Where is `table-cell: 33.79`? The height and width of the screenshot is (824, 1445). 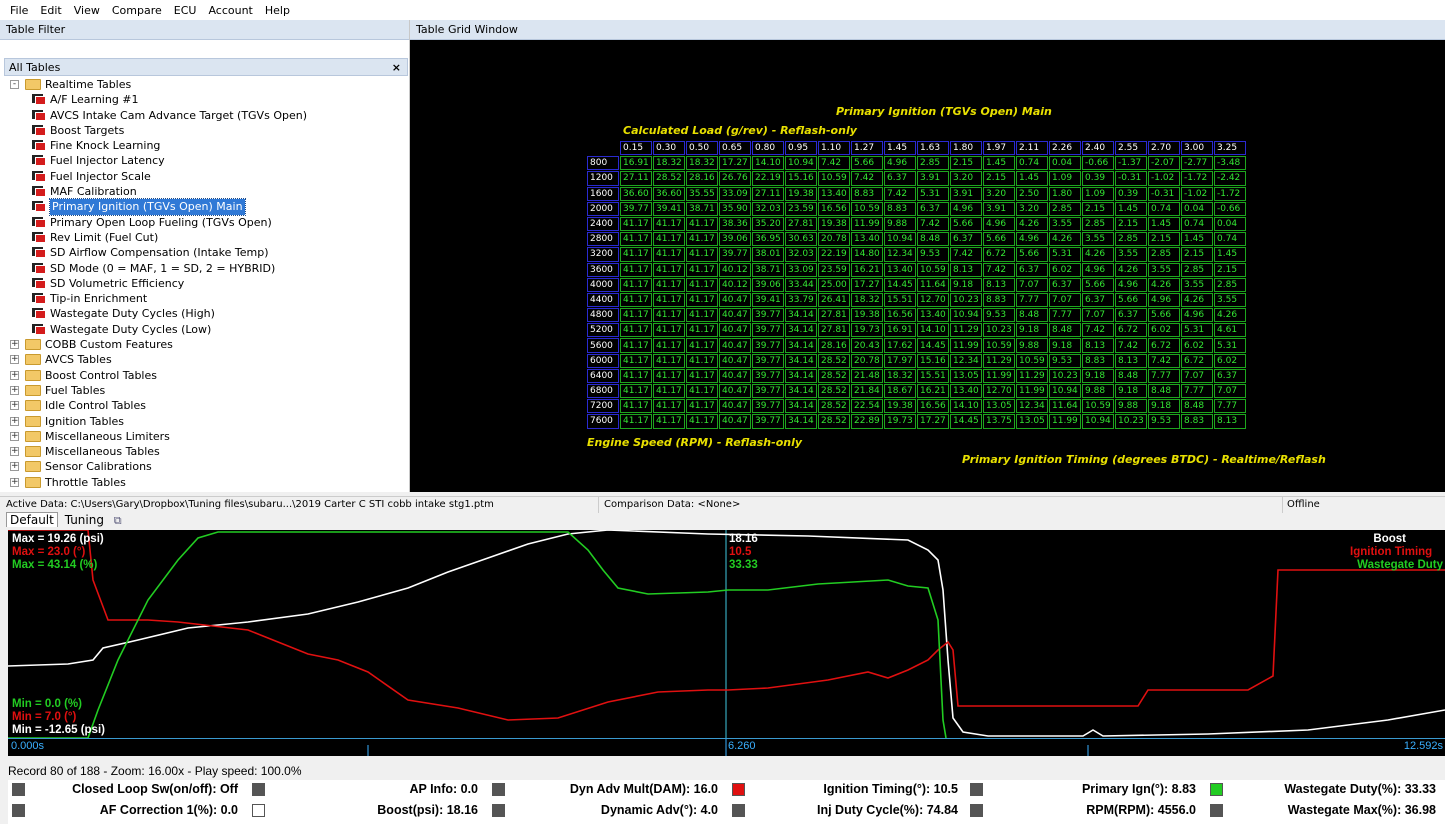 table-cell: 33.79 is located at coordinates (801, 300).